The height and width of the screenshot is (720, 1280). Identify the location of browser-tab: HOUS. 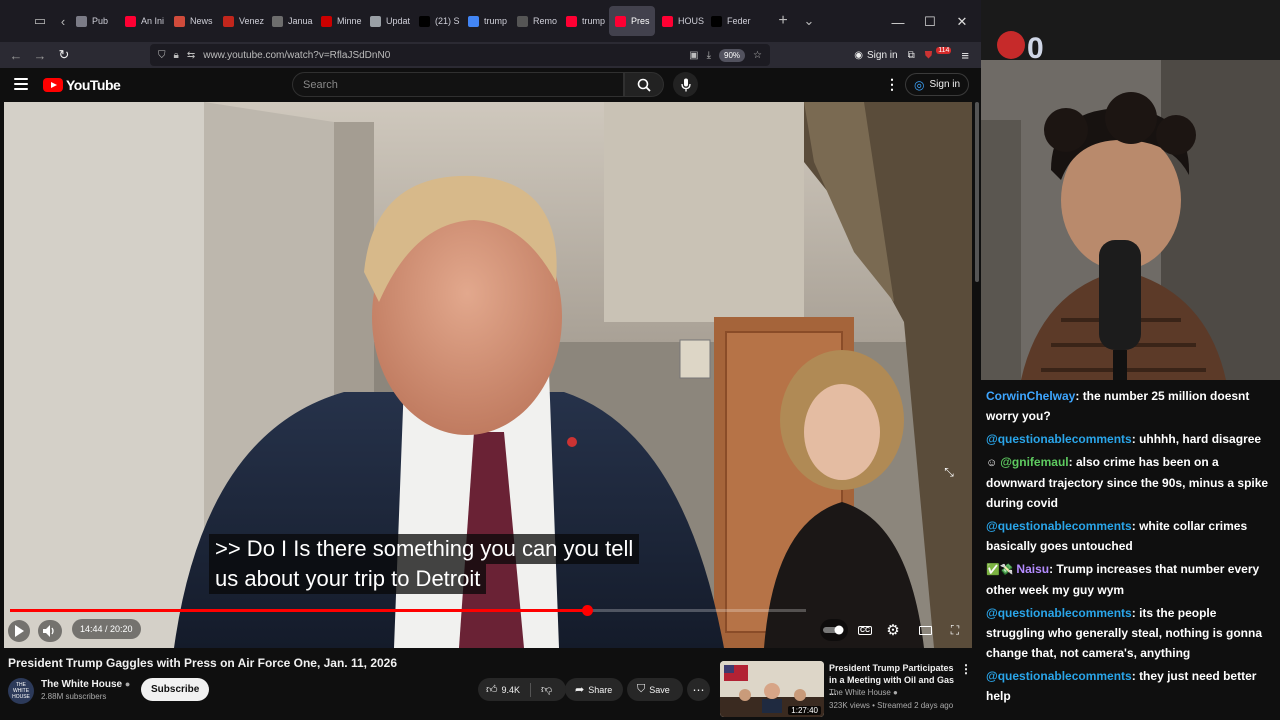
(680, 21).